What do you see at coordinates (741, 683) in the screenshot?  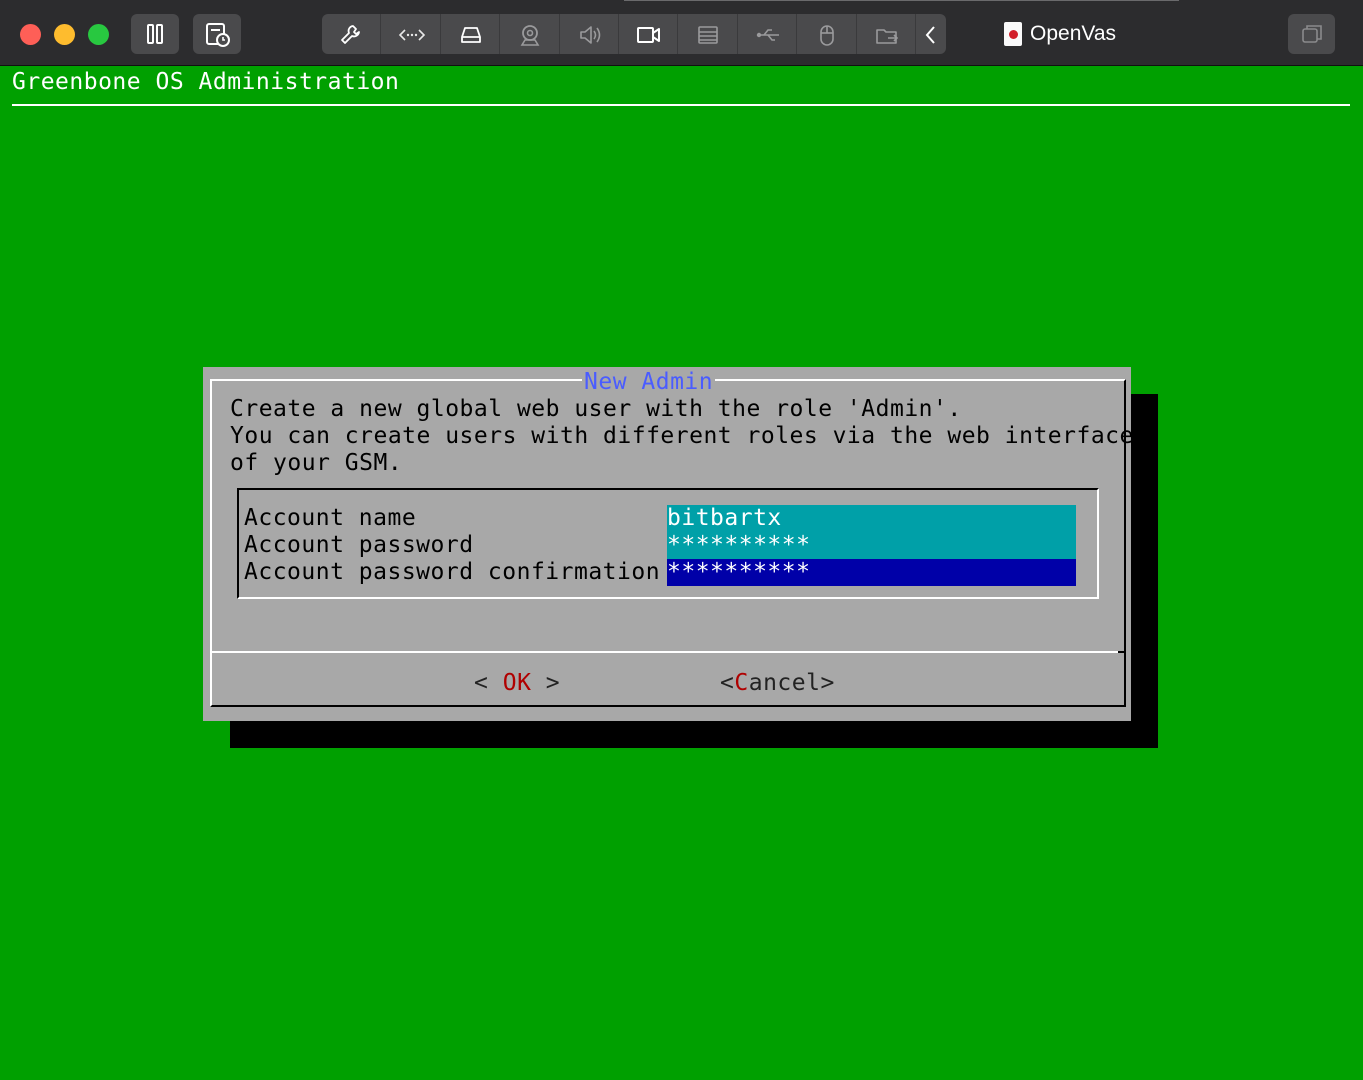 I see `cancel-hotkey: C` at bounding box center [741, 683].